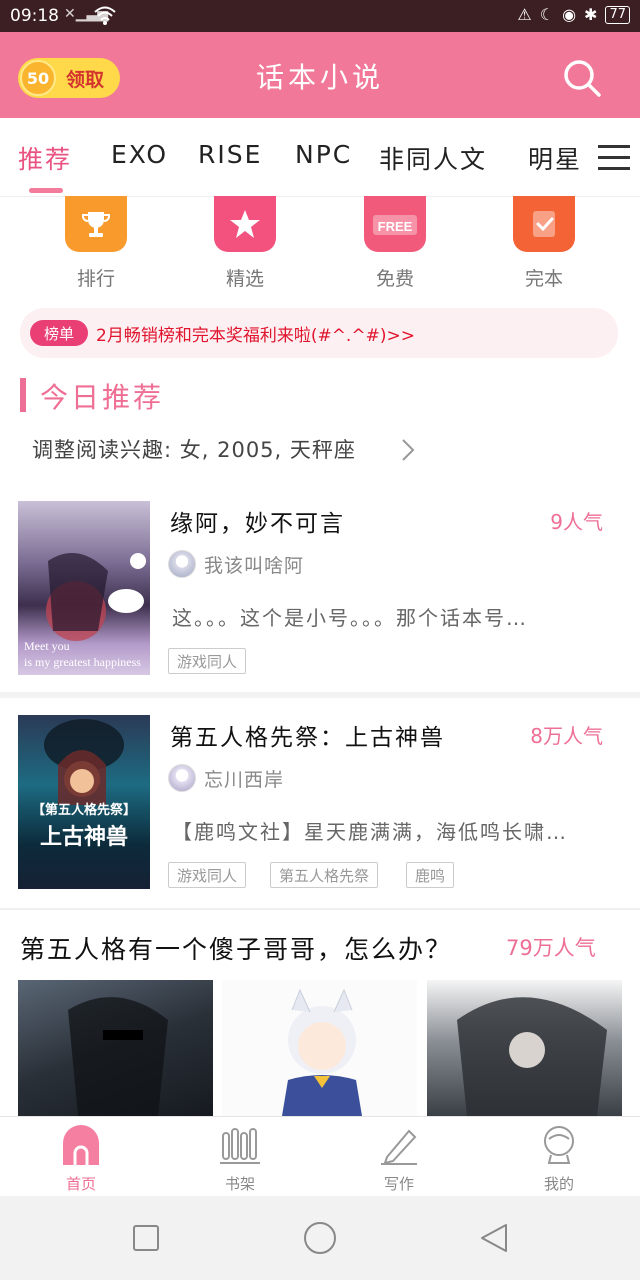 The height and width of the screenshot is (1280, 640). I want to click on book-title: 第五人格先祭：上古神兽, so click(307, 738).